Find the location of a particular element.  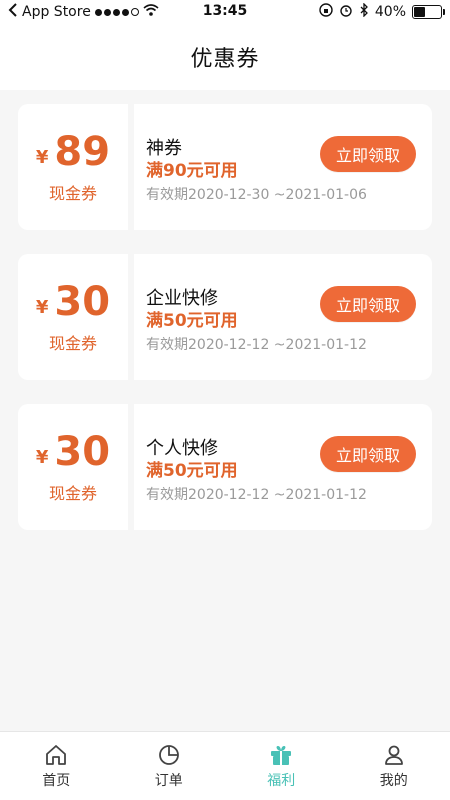

bluetooth-icon is located at coordinates (364, 11).